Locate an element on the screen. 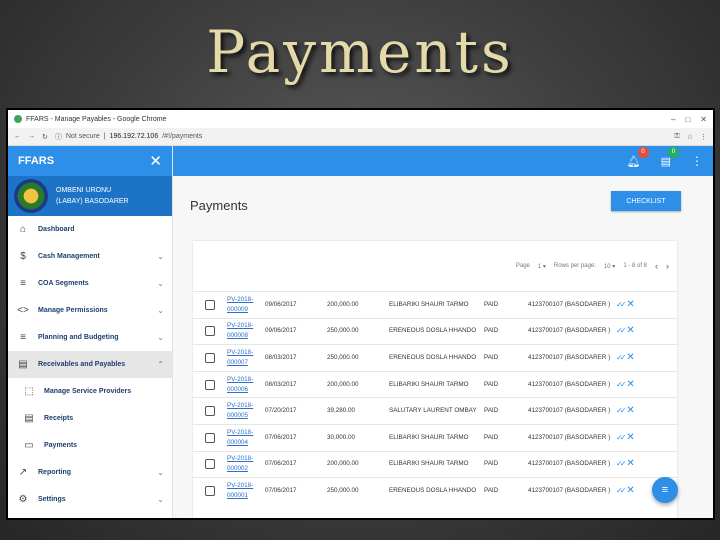 The width and height of the screenshot is (720, 540). messages-badge: 0 is located at coordinates (673, 152).